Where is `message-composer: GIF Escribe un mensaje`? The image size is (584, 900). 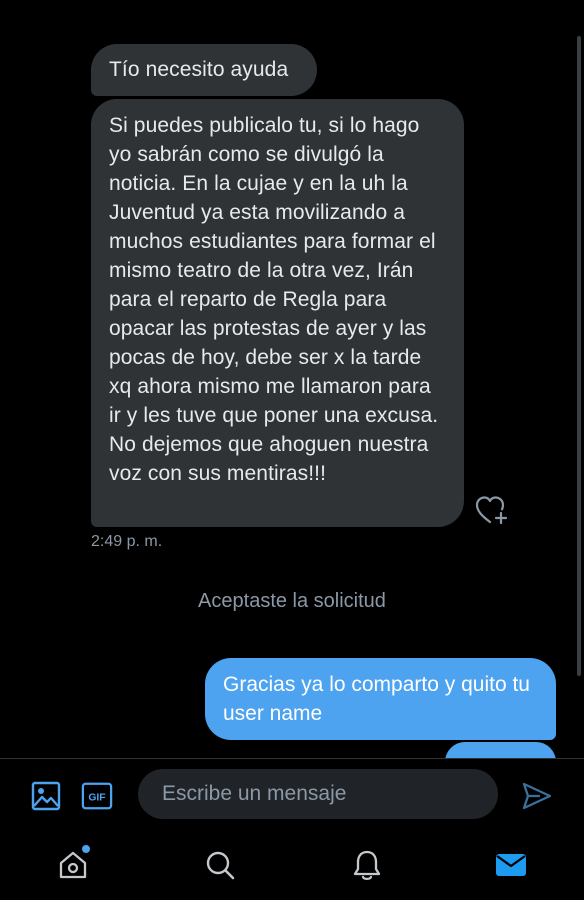
message-composer: GIF Escribe un mensaje is located at coordinates (292, 794).